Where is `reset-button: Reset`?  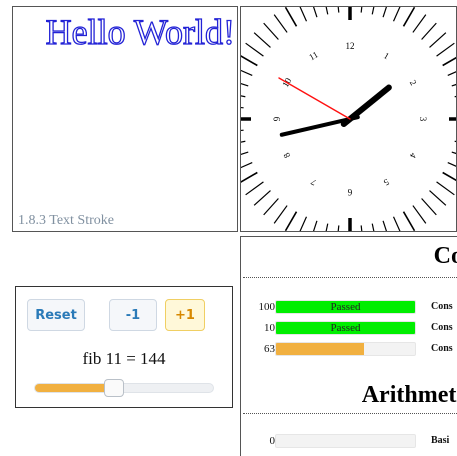 reset-button: Reset is located at coordinates (56, 315).